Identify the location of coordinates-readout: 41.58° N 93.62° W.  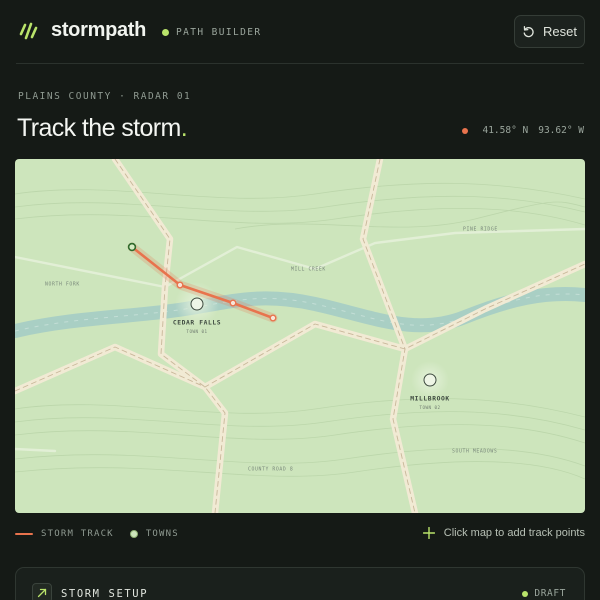
(523, 130).